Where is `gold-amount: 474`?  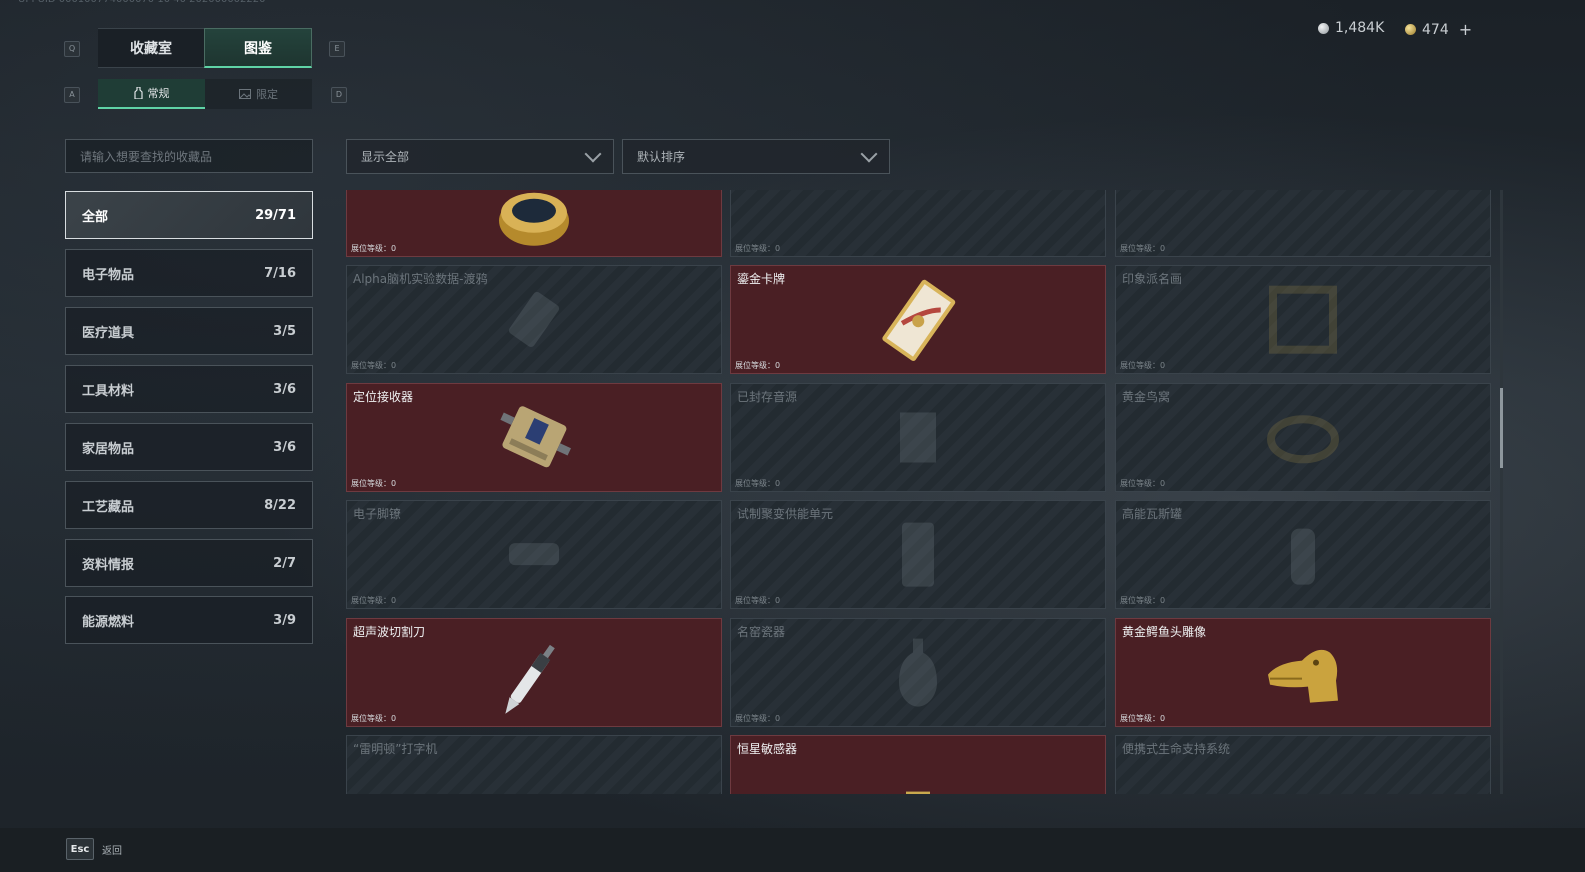
gold-amount: 474 is located at coordinates (1435, 29).